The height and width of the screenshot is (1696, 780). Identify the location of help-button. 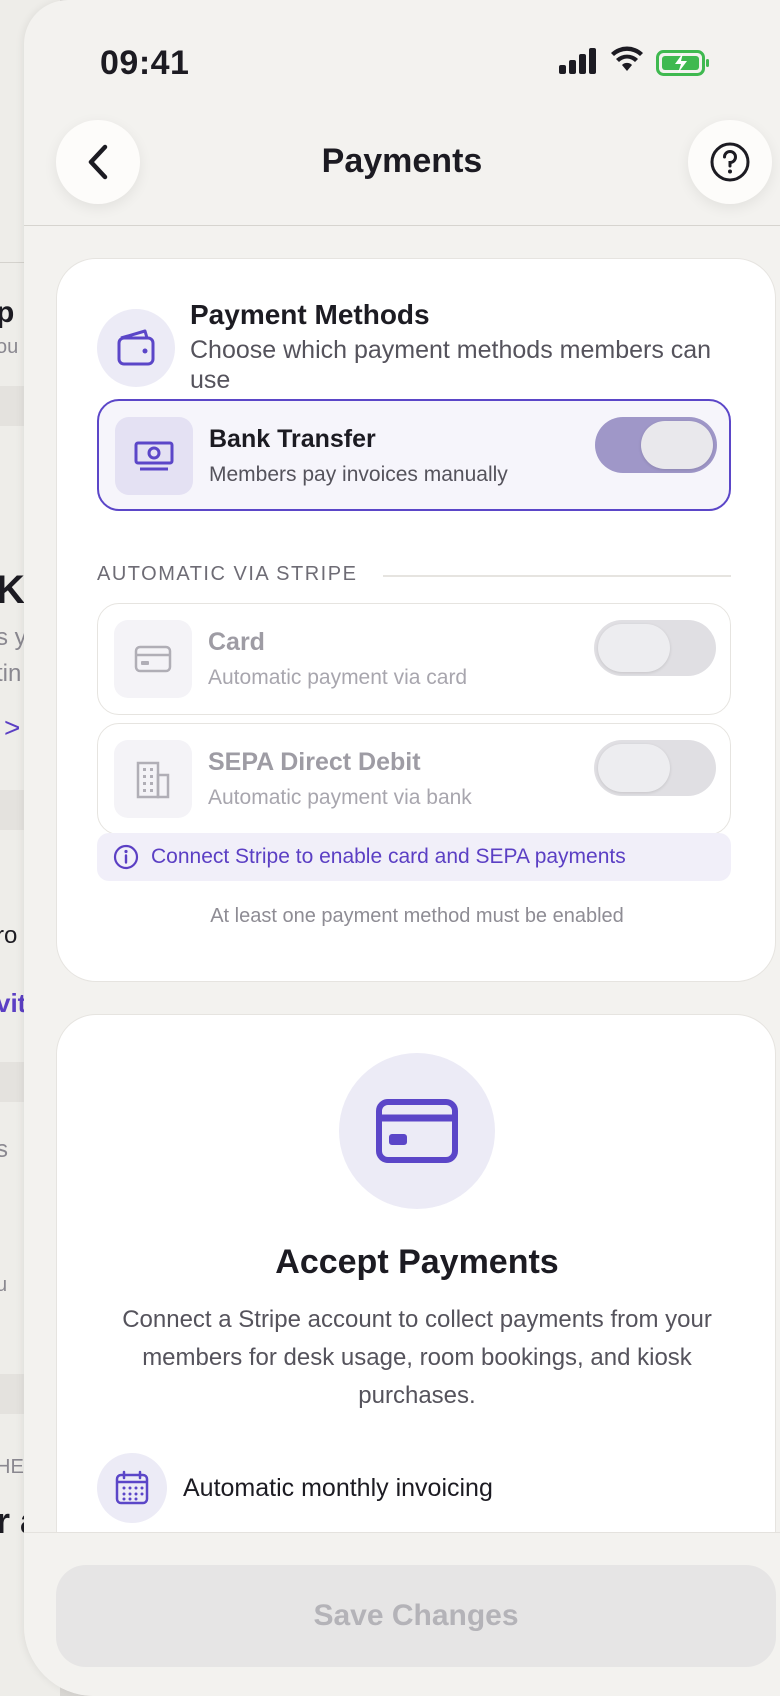
(730, 162).